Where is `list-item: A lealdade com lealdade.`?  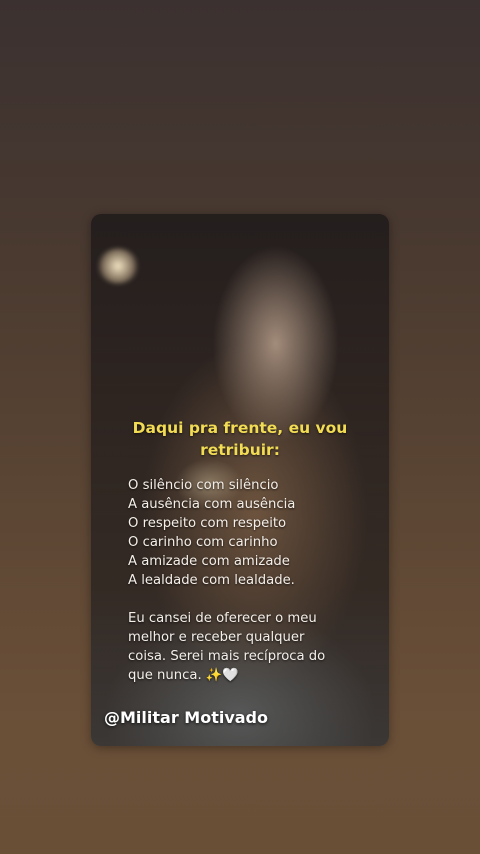 list-item: A lealdade com lealdade. is located at coordinates (211, 580).